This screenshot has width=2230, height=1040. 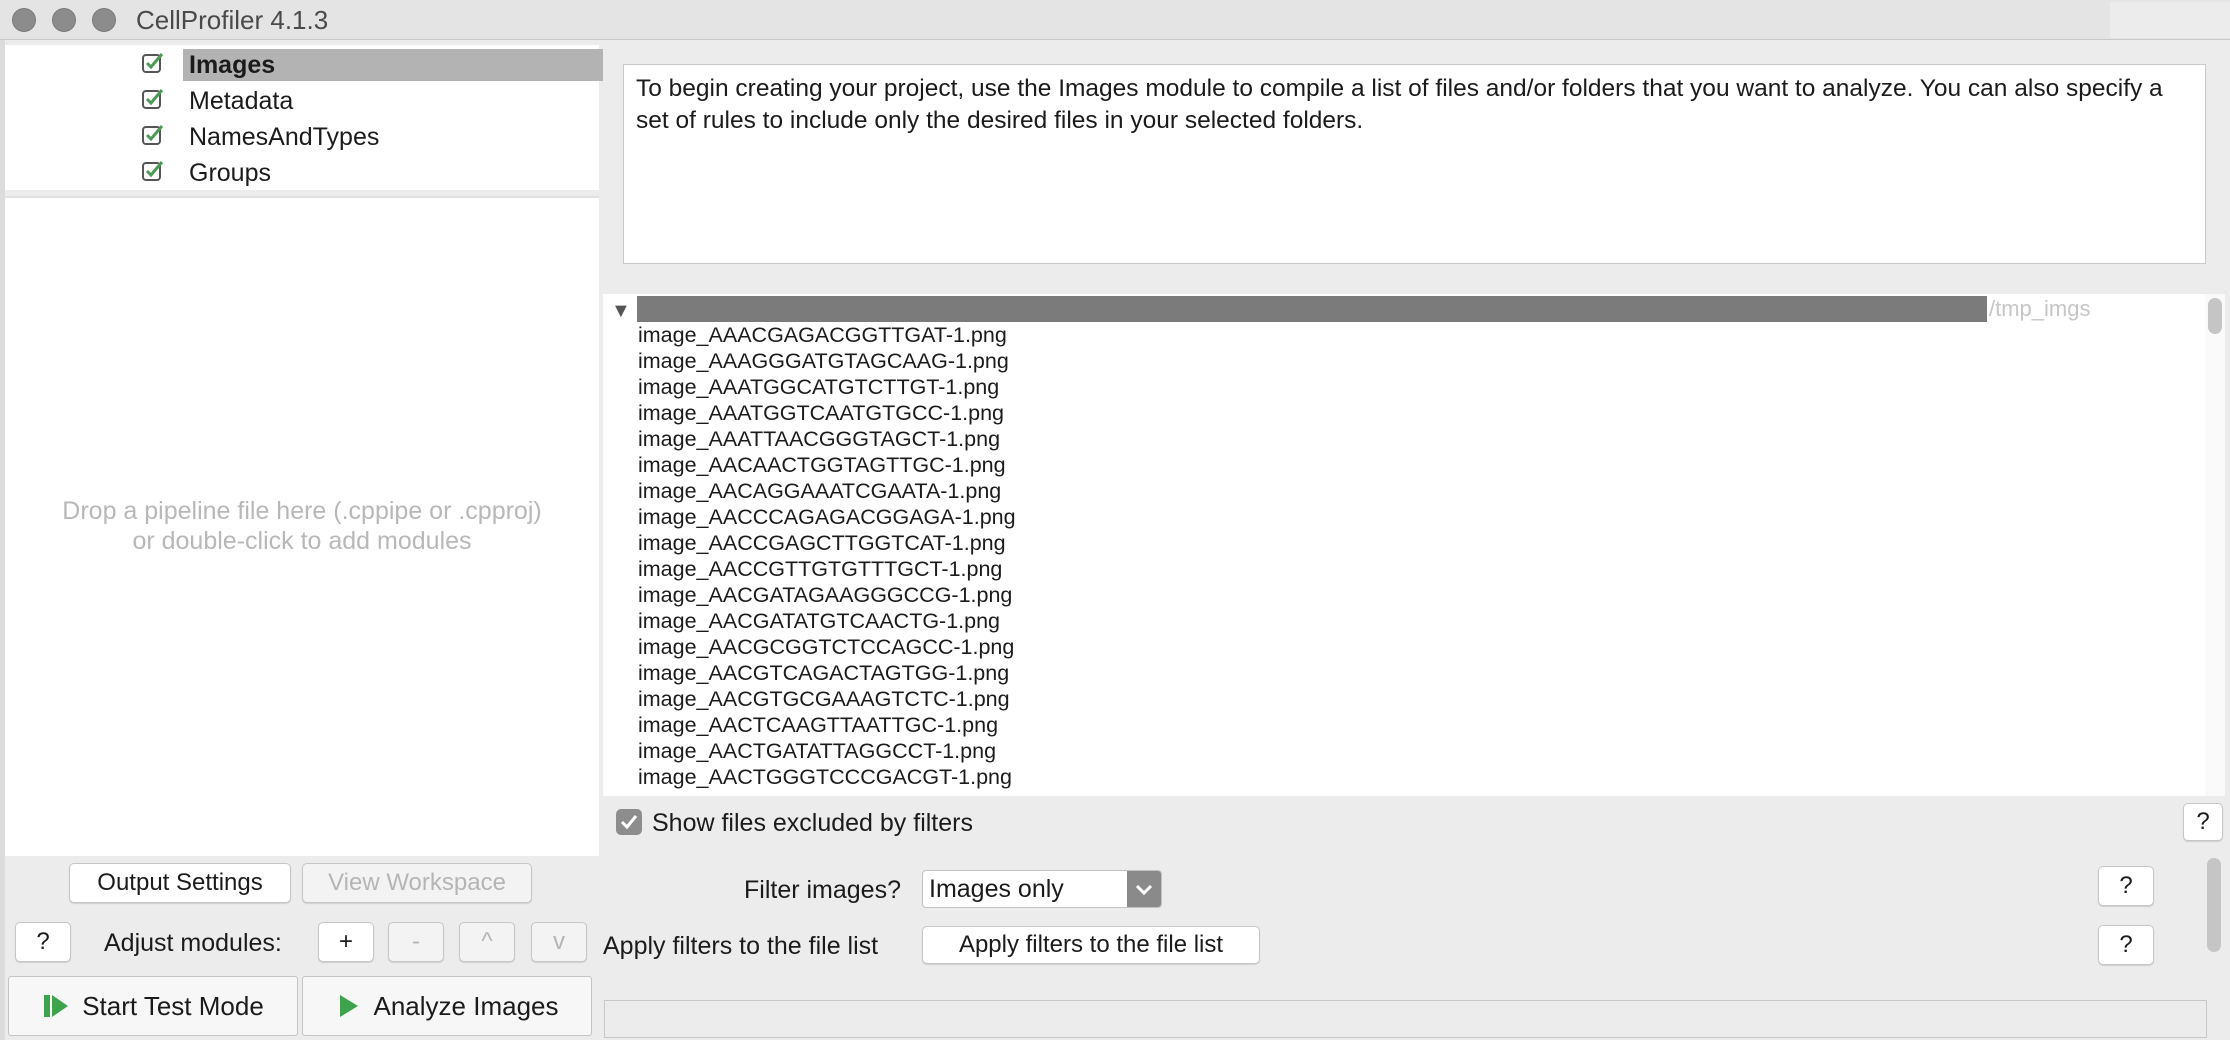 I want to click on output-settings-button: Output Settings, so click(x=180, y=883).